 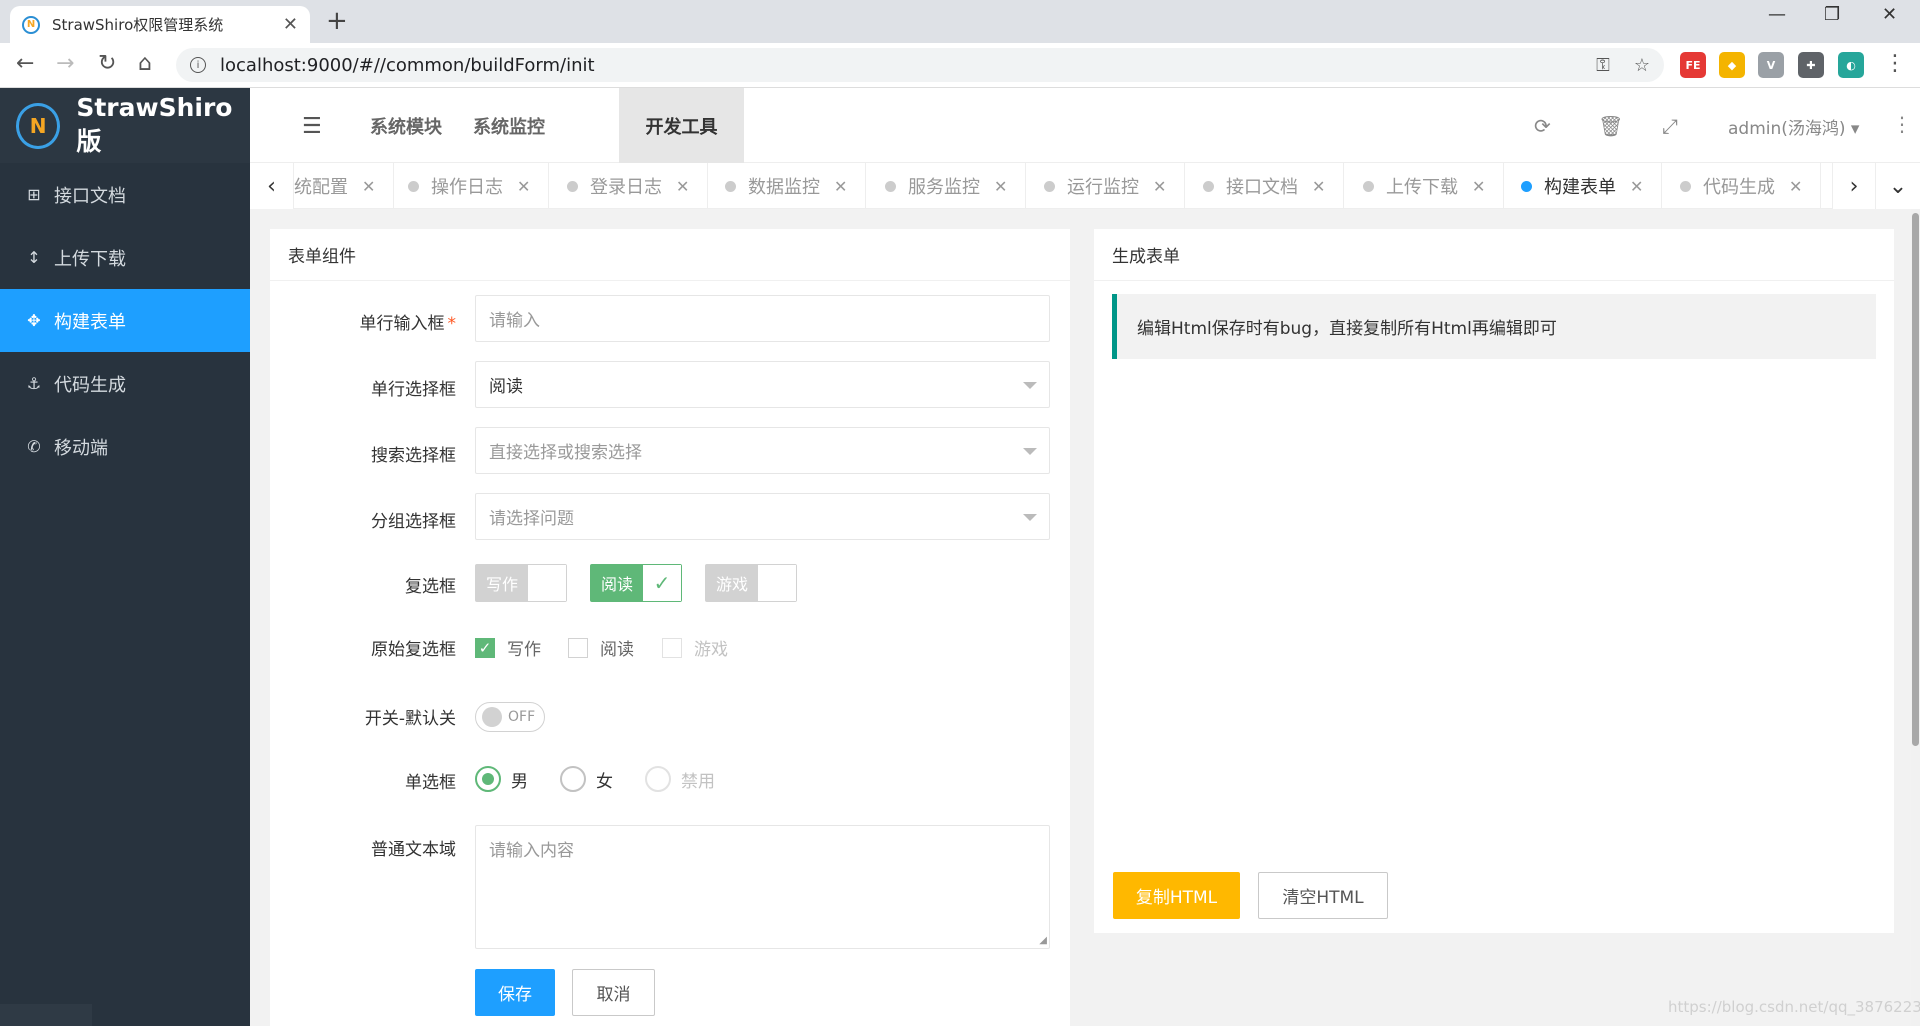 I want to click on key-icon: ⚿, so click(x=1603, y=65).